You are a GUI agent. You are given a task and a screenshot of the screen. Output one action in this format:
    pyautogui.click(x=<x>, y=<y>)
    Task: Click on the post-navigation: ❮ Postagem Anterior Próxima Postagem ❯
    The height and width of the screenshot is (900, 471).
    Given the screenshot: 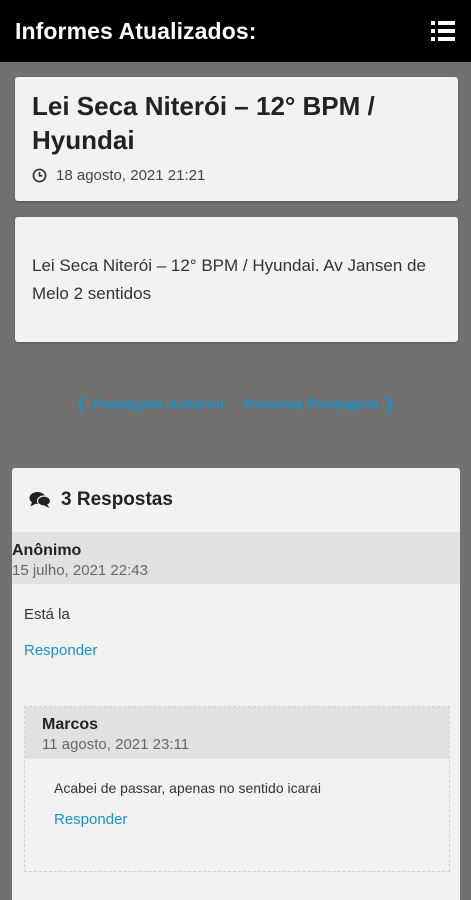 What is the action you would take?
    pyautogui.click(x=235, y=404)
    